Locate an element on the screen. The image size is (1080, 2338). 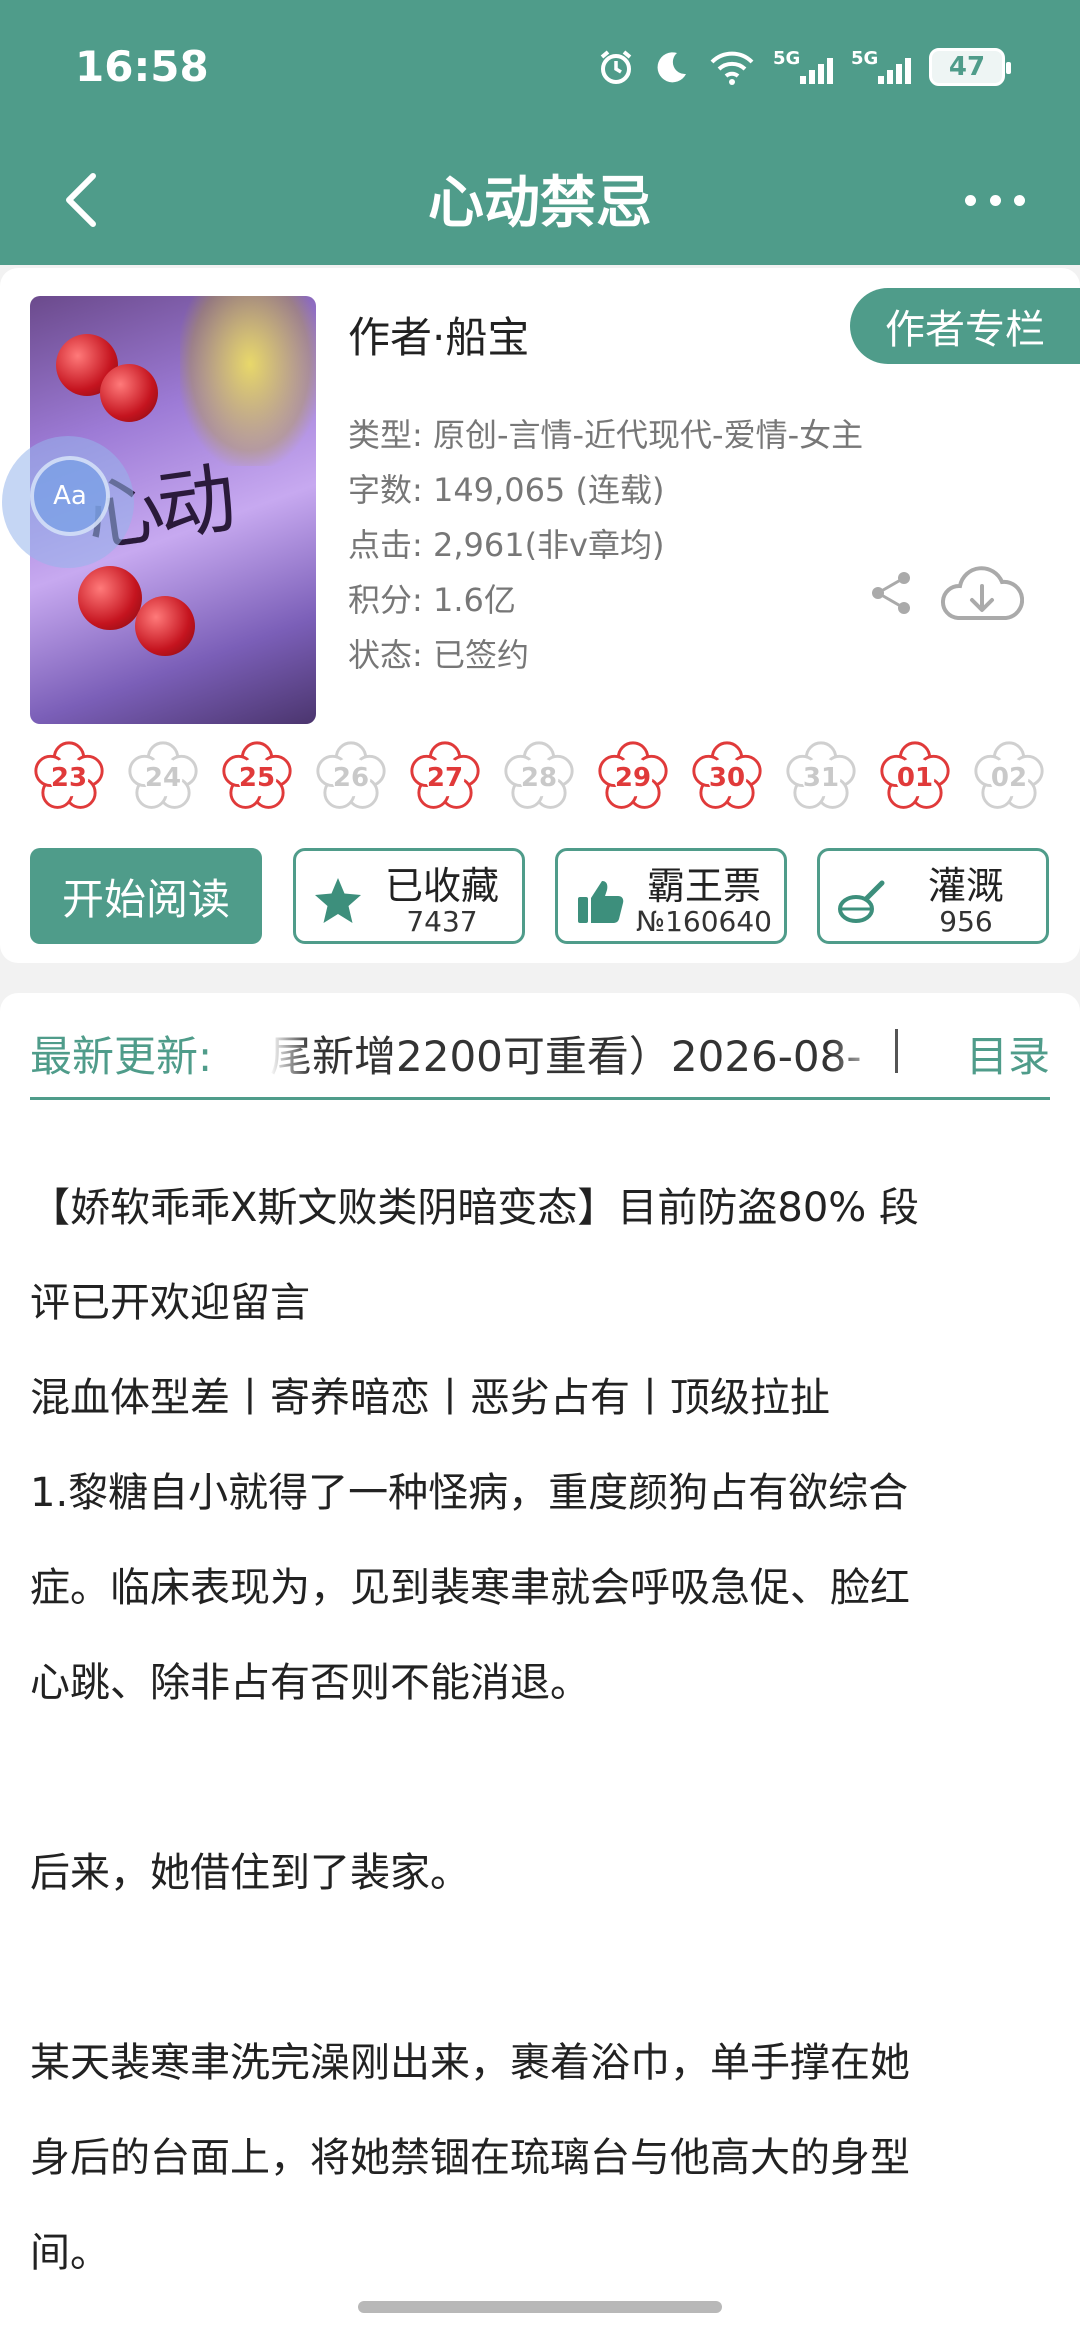
vote-count: №160640 is located at coordinates (703, 921).